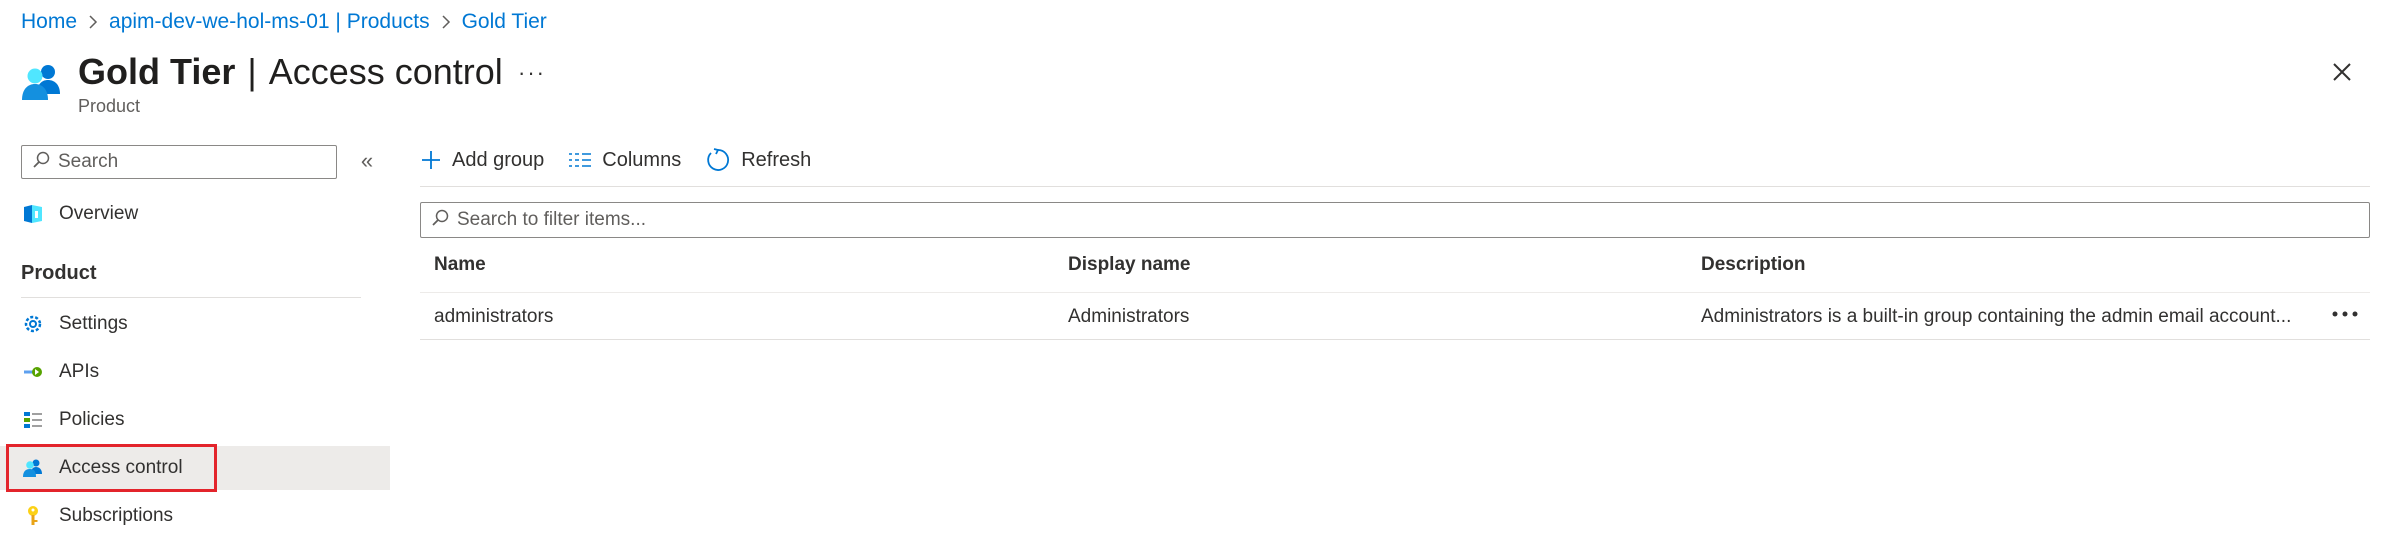  Describe the element at coordinates (33, 372) in the screenshot. I see `api-icon` at that location.